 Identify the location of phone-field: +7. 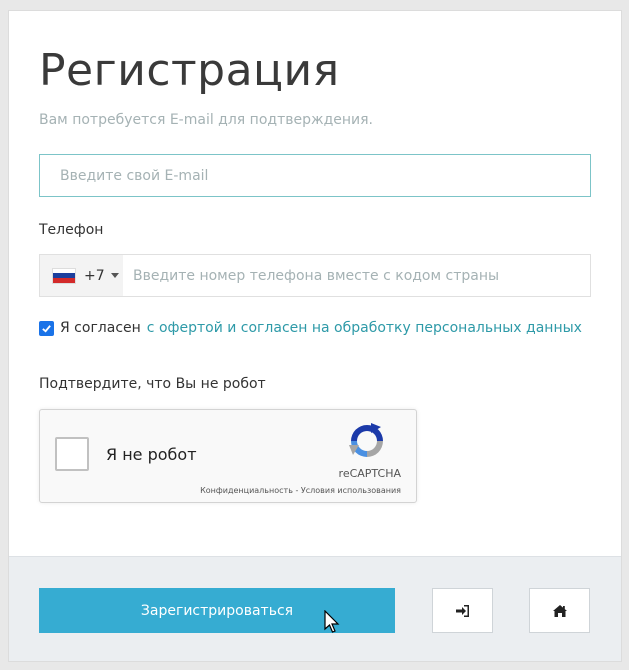
(315, 275).